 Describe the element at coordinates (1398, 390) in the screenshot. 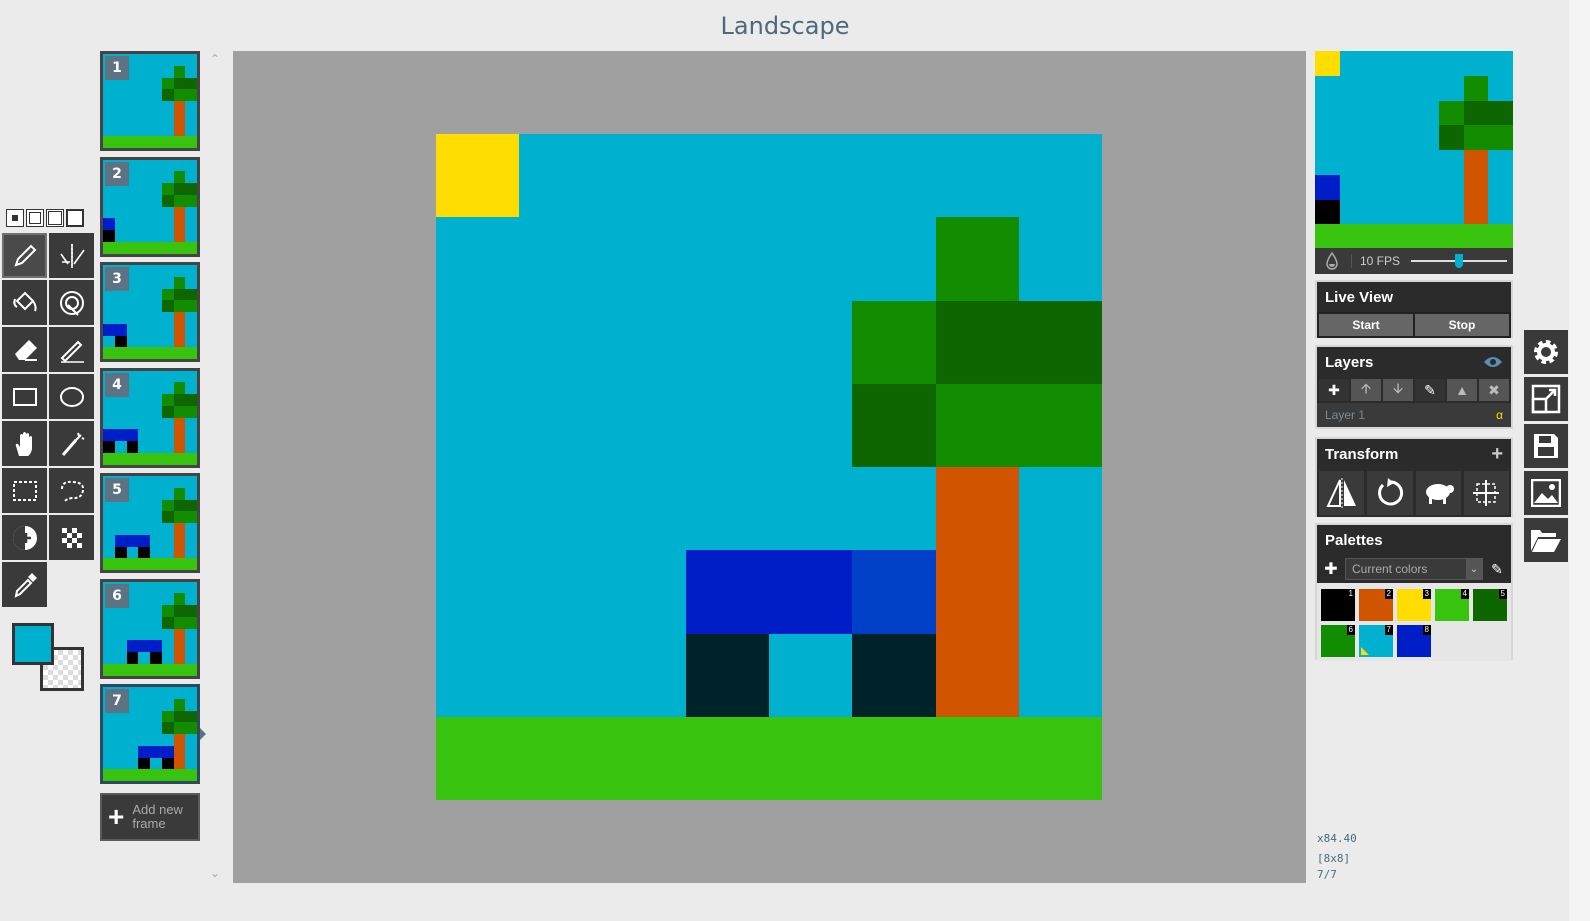

I see `move-layer-down-button: 🡫` at that location.